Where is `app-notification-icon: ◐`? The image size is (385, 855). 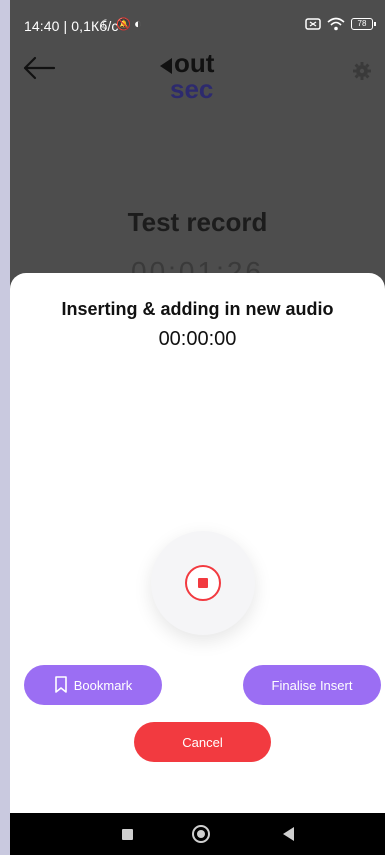 app-notification-icon: ◐ is located at coordinates (138, 23).